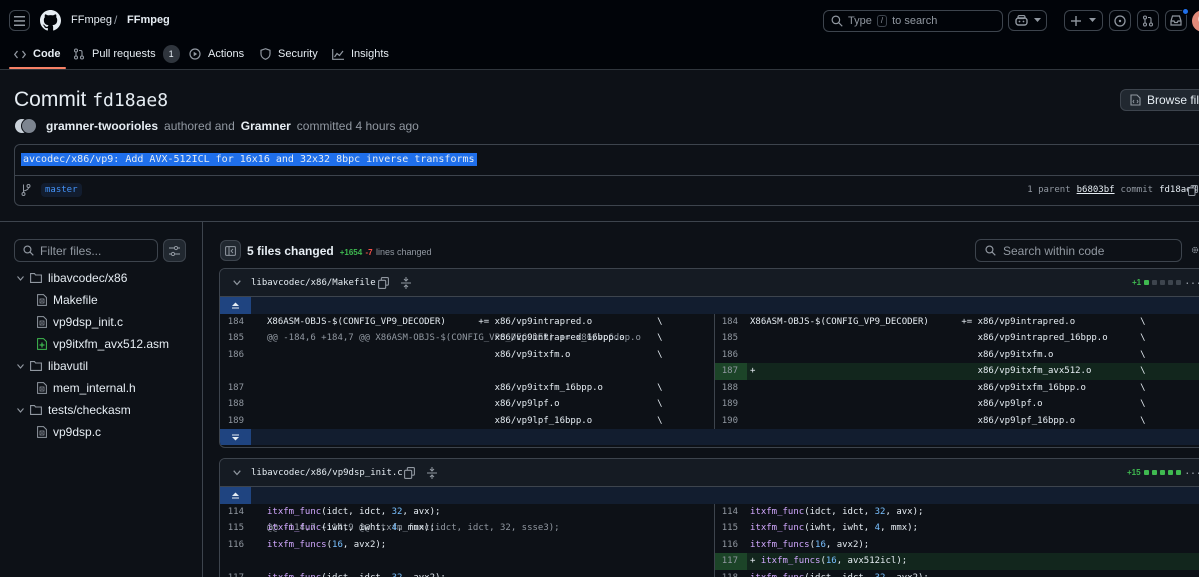  Describe the element at coordinates (726, 573) in the screenshot. I see `line-number-right: 118` at that location.